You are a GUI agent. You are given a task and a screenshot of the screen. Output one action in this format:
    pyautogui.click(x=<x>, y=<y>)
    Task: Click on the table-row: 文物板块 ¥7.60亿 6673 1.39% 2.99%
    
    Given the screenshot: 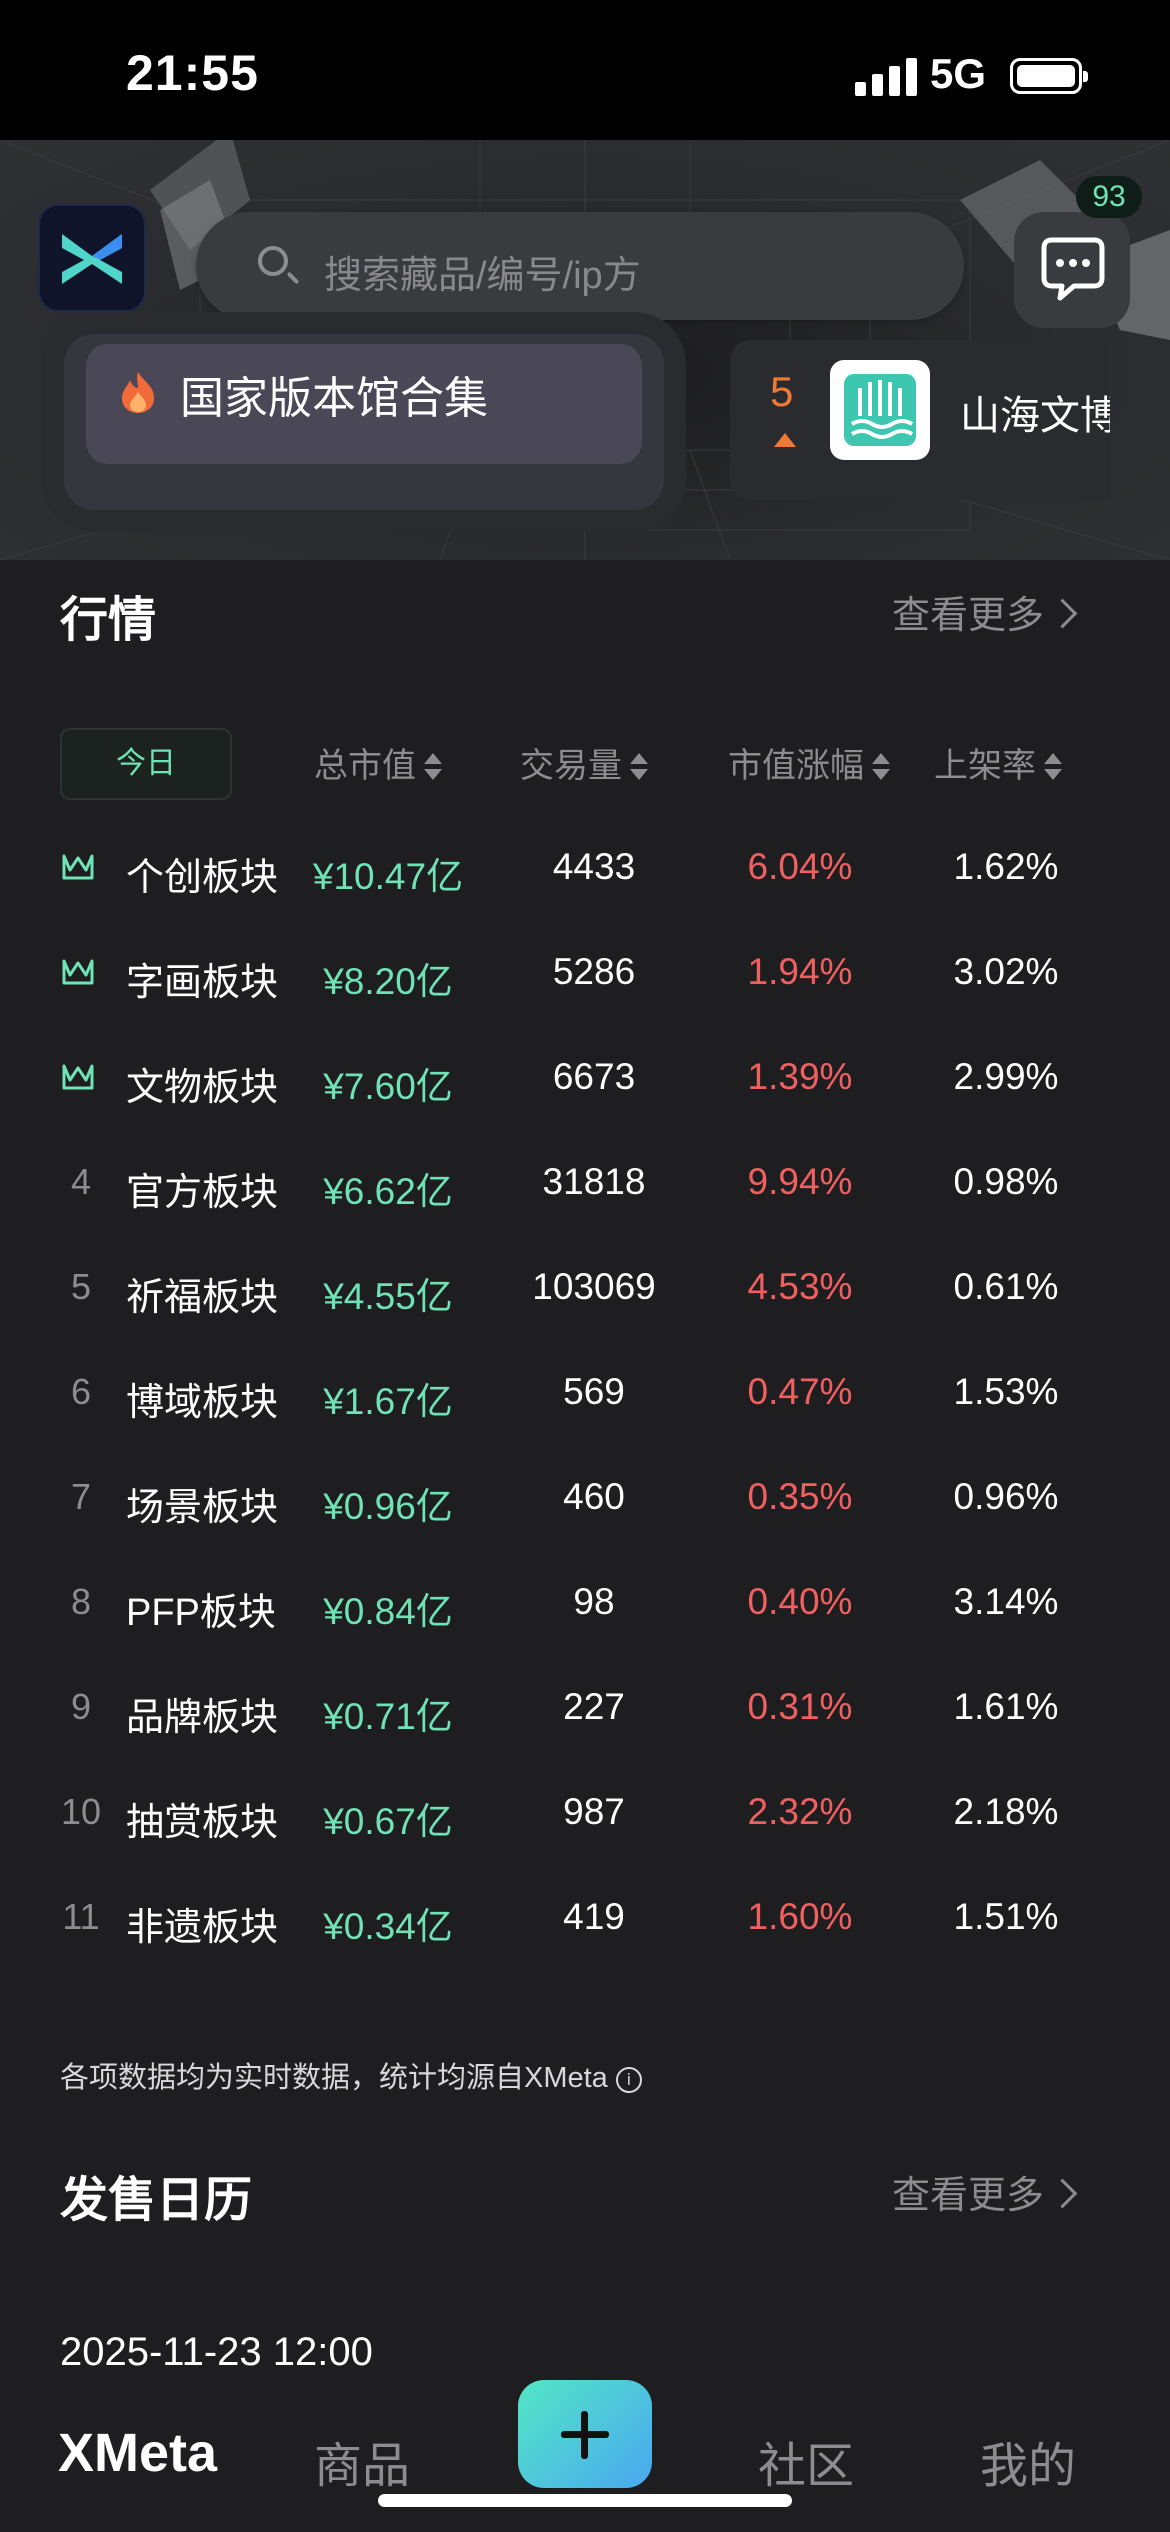 What is the action you would take?
    pyautogui.click(x=585, y=1082)
    